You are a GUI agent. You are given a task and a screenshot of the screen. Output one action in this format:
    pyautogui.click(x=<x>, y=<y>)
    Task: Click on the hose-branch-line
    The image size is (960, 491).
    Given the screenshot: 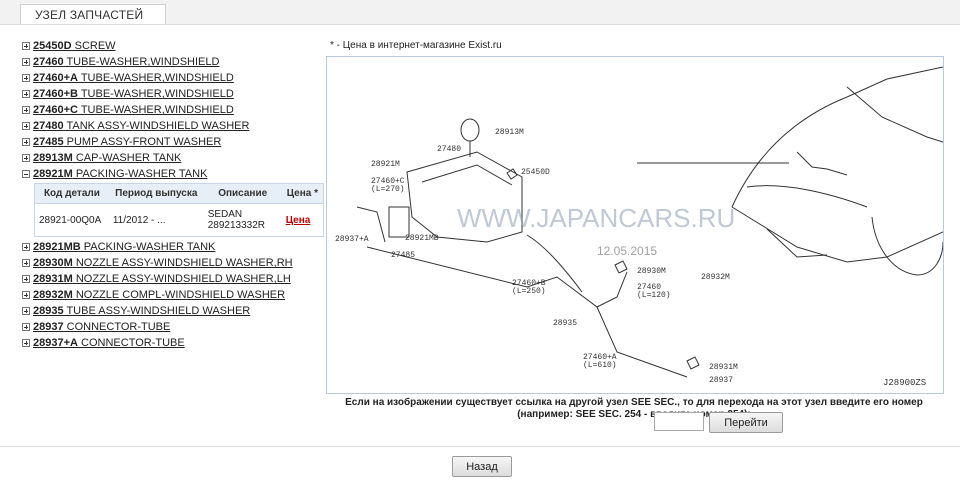 What is the action you would take?
    pyautogui.click(x=612, y=289)
    